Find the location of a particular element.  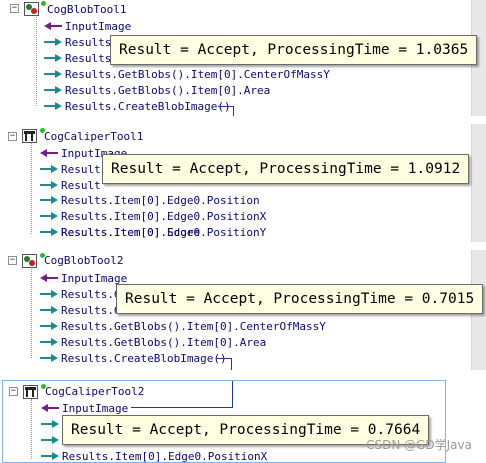

tool-name-row: CogCaliperTool2 is located at coordinates (94, 391).